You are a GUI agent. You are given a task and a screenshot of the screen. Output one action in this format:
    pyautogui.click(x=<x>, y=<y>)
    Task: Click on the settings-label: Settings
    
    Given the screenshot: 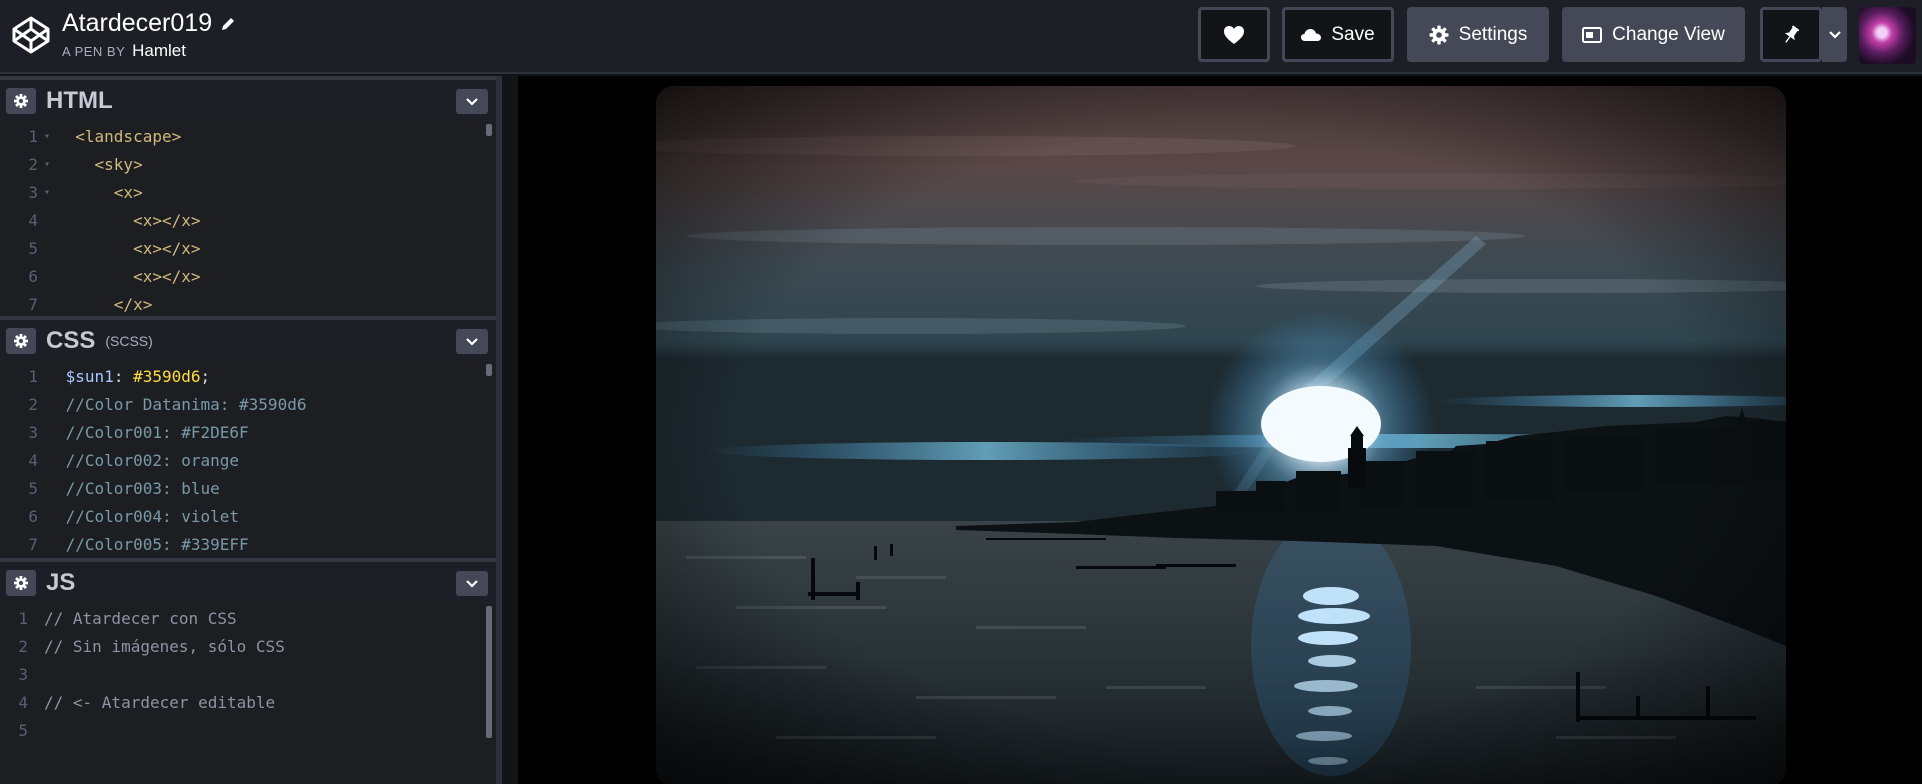 What is the action you would take?
    pyautogui.click(x=1493, y=34)
    